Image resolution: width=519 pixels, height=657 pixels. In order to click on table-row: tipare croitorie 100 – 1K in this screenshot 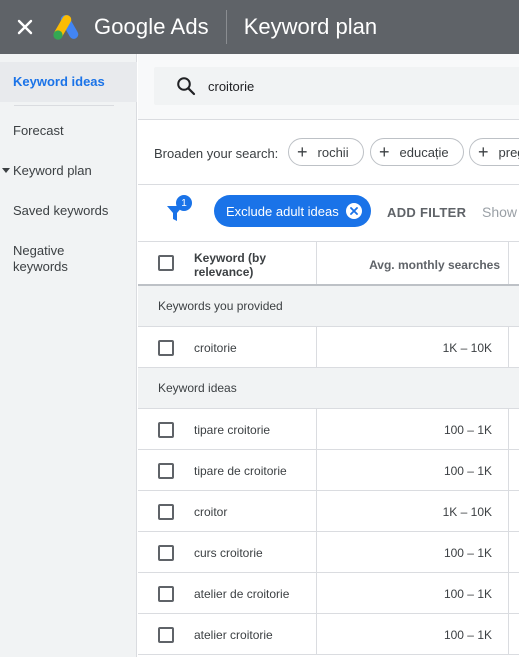, I will do `click(328, 429)`.